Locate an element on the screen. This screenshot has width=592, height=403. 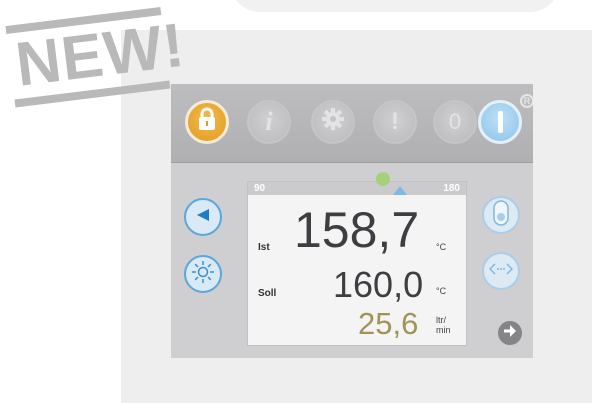
info-button: i is located at coordinates (269, 122).